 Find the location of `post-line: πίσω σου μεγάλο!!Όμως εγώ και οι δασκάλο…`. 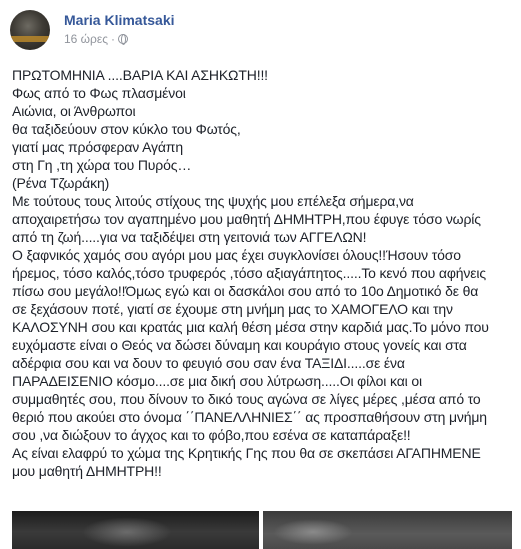

post-line: πίσω σου μεγάλο!!Όμως εγώ και οι δασκάλο… is located at coordinates (245, 291).